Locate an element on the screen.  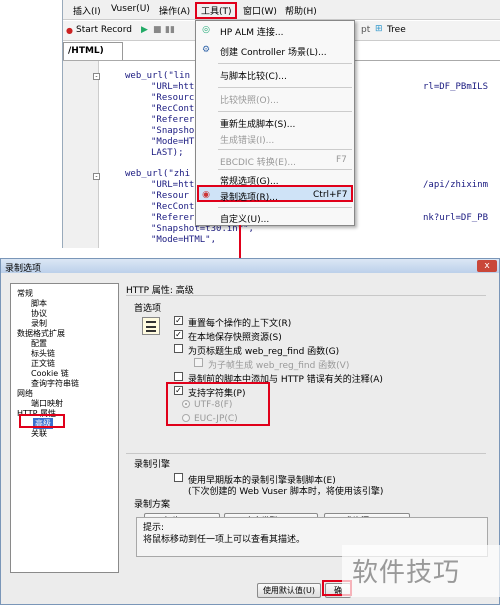
menu-window: 窗口(W) is located at coordinates (260, 10).